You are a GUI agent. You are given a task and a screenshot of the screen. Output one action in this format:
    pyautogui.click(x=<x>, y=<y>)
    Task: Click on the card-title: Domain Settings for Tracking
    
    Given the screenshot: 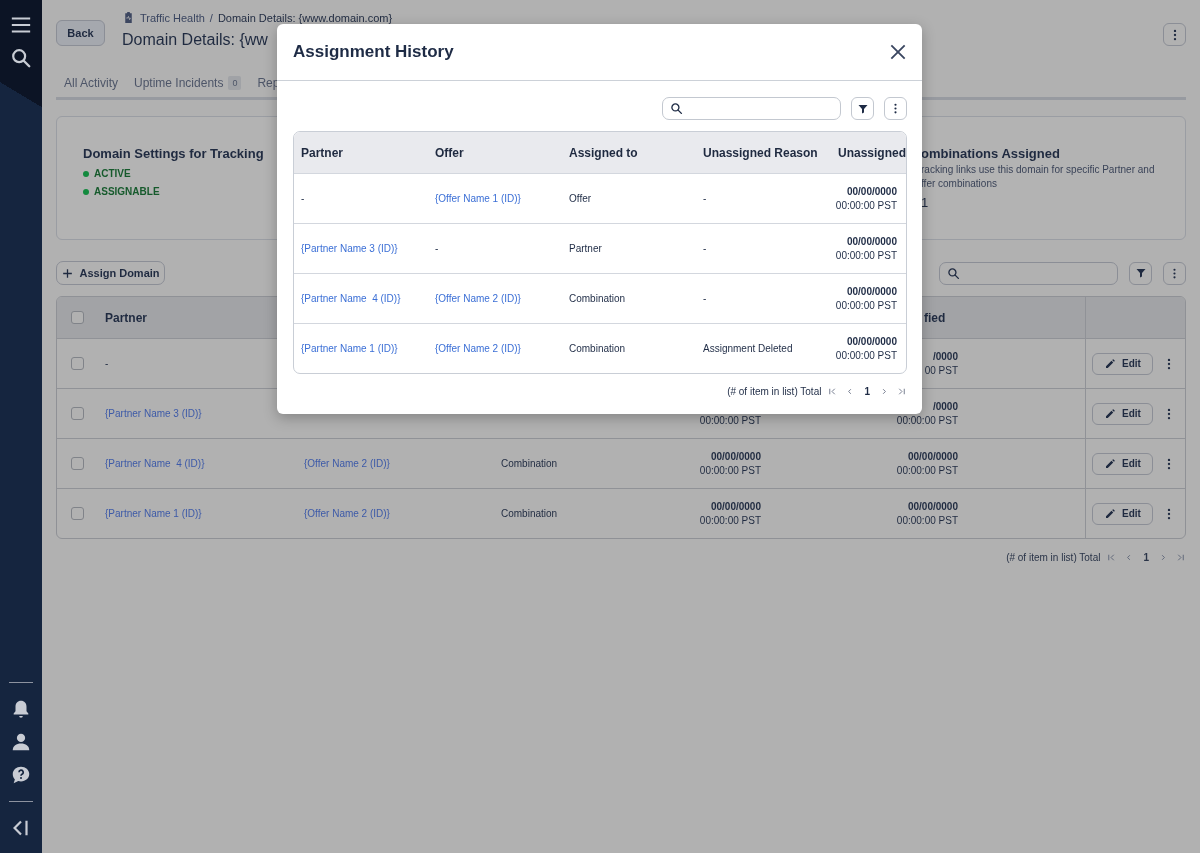 What is the action you would take?
    pyautogui.click(x=173, y=153)
    